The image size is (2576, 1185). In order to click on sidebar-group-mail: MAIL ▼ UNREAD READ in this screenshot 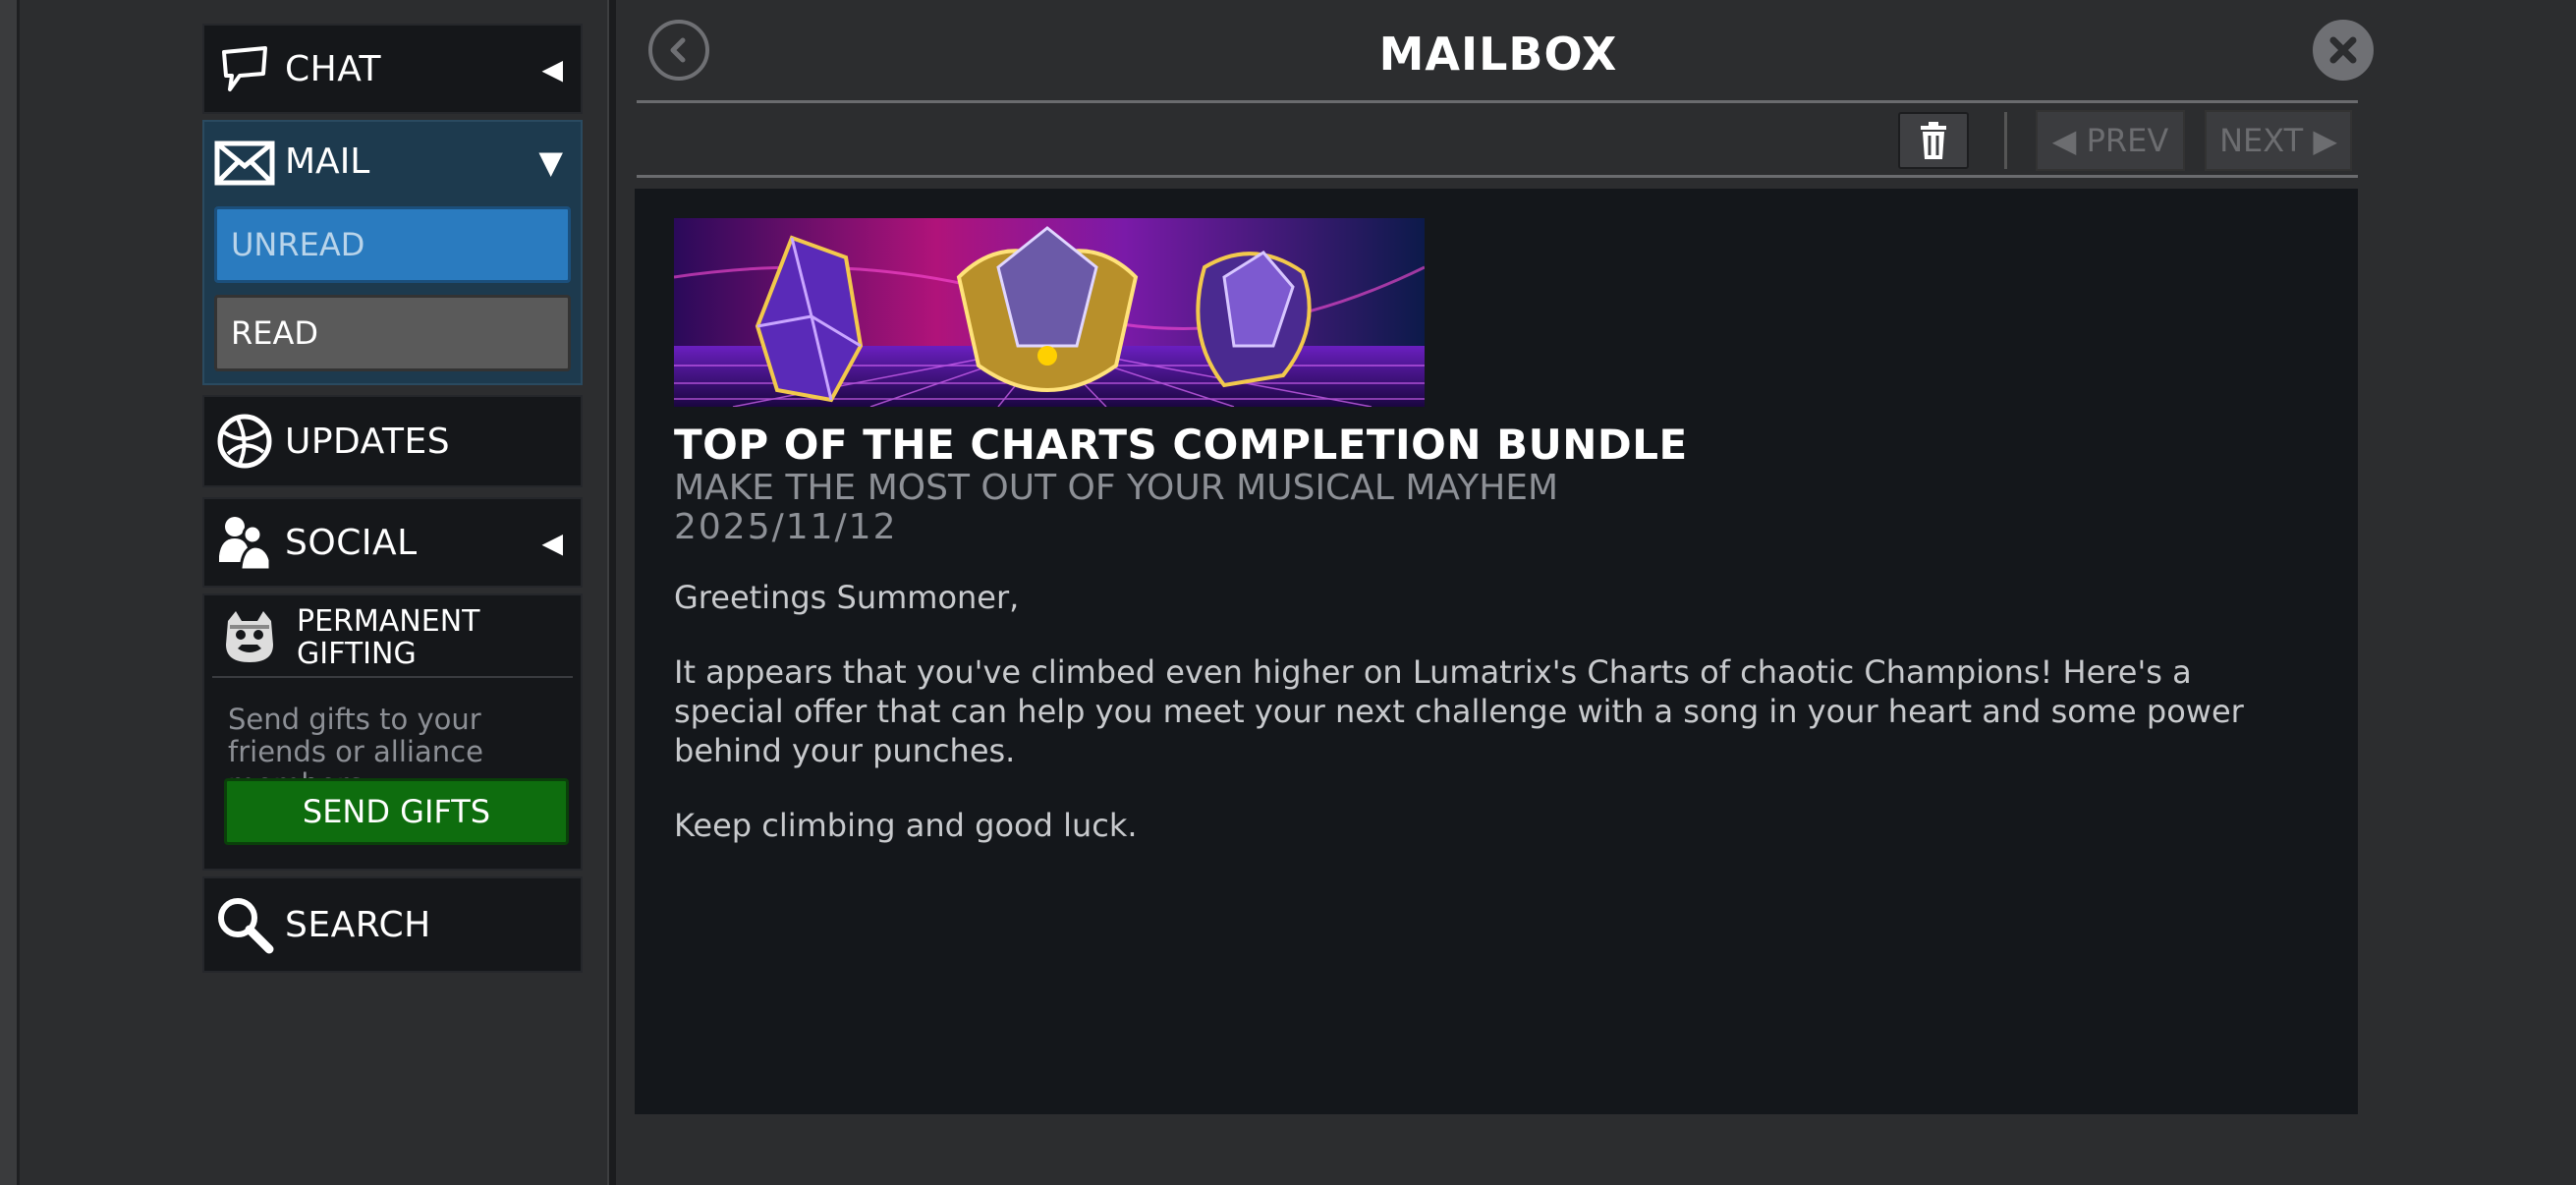, I will do `click(392, 253)`.